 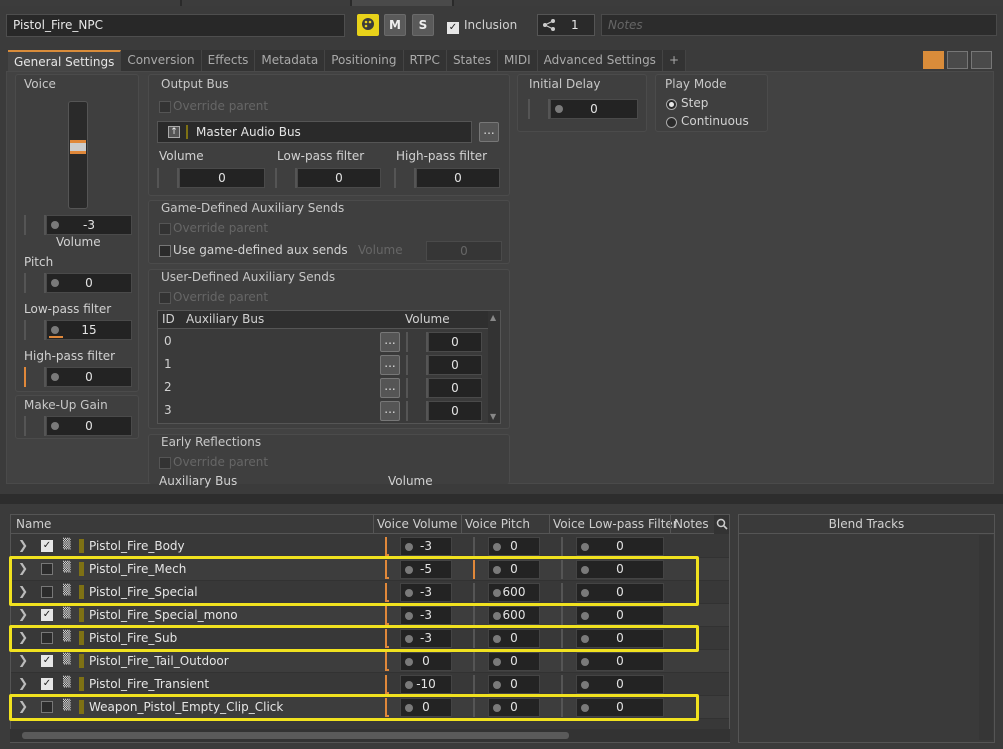 What do you see at coordinates (417, 524) in the screenshot?
I see `col-voice-volume: Voice Volume` at bounding box center [417, 524].